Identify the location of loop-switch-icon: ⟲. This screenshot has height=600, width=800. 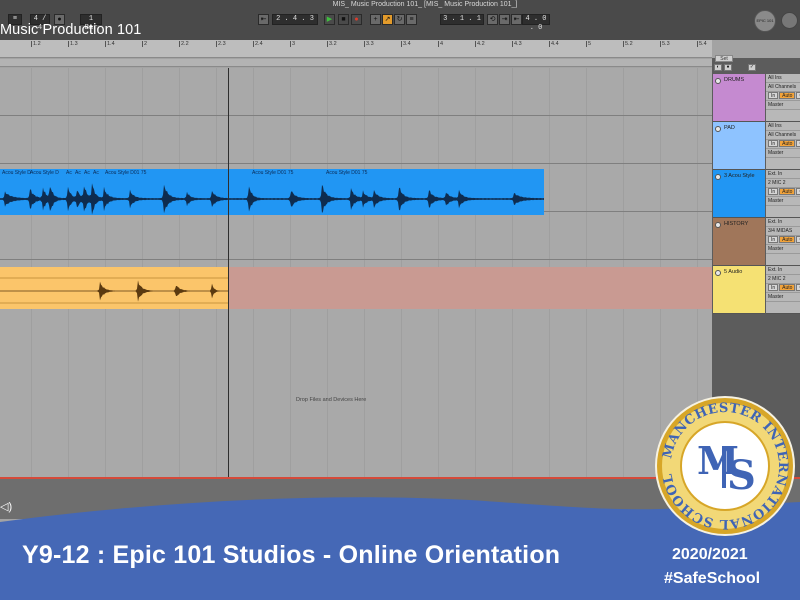
(492, 19).